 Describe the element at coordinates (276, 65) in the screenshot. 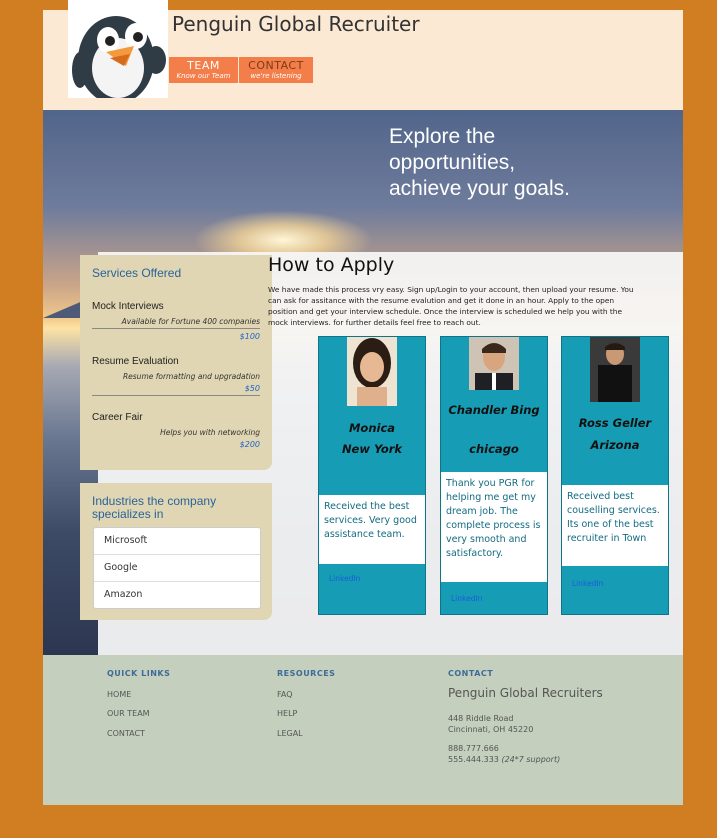

I see `nav-tab-contact-label: CONTACT` at that location.